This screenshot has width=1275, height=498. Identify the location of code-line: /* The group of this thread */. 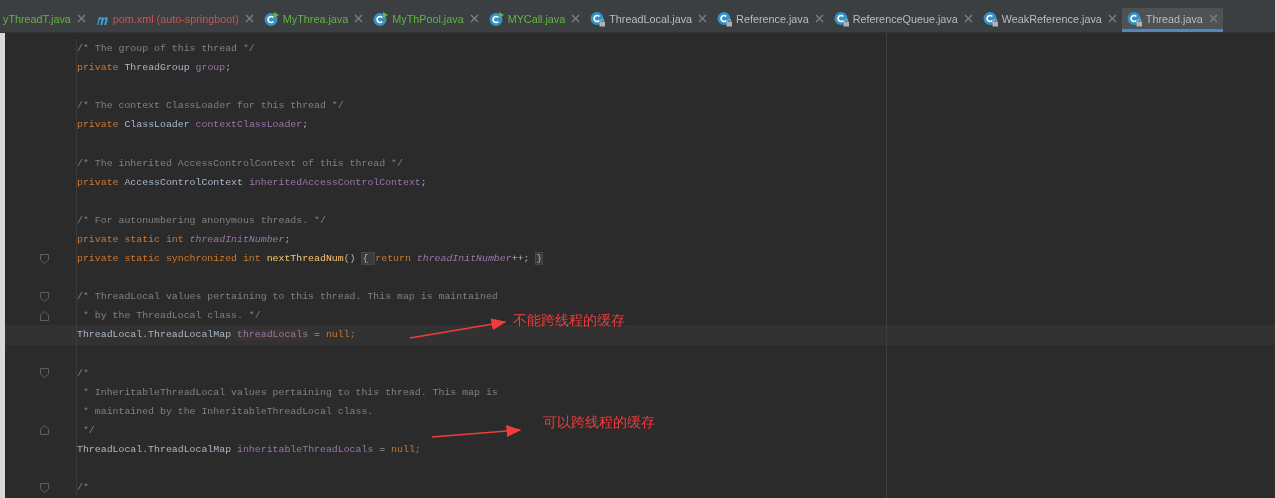
(166, 49).